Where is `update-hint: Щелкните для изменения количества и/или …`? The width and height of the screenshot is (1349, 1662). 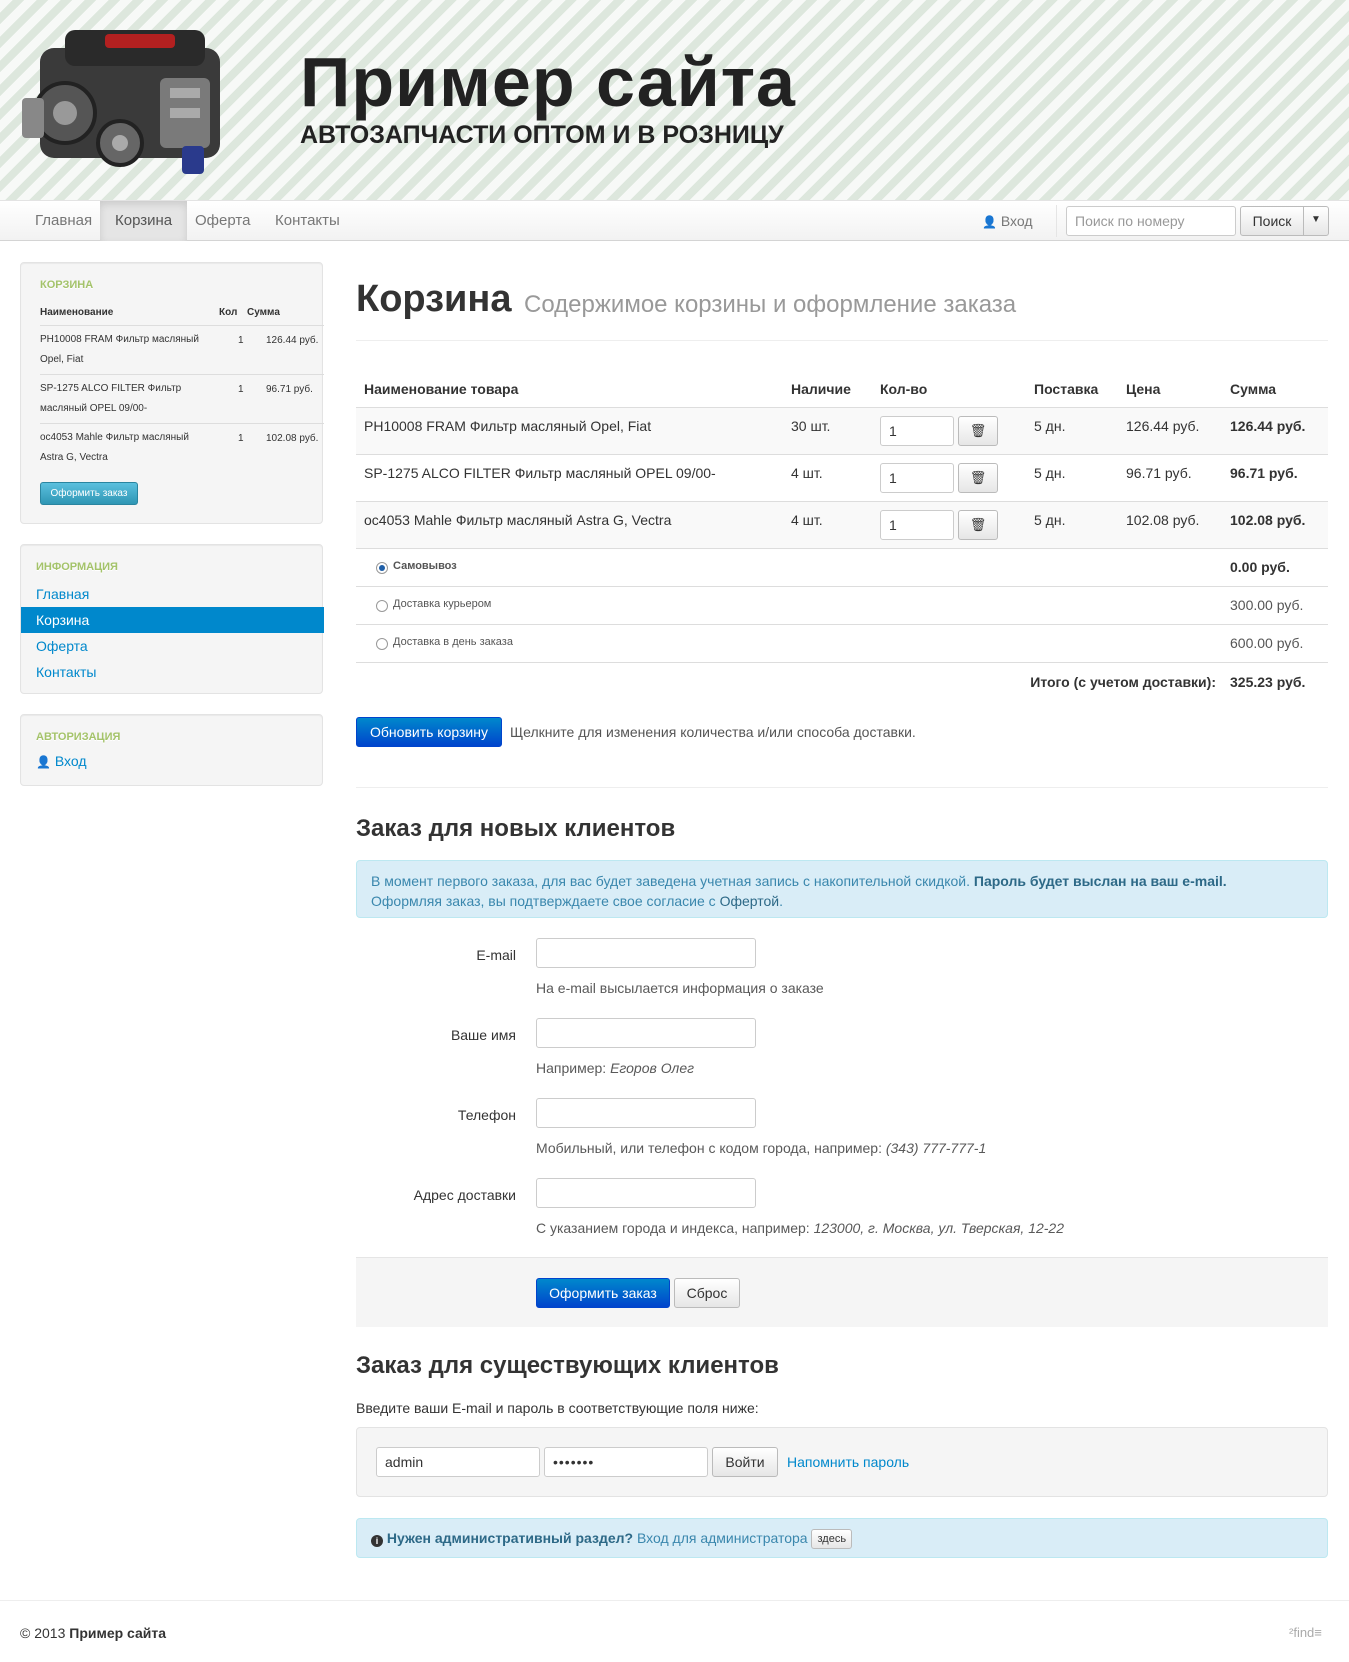
update-hint: Щелкните для изменения количества и/или … is located at coordinates (713, 732).